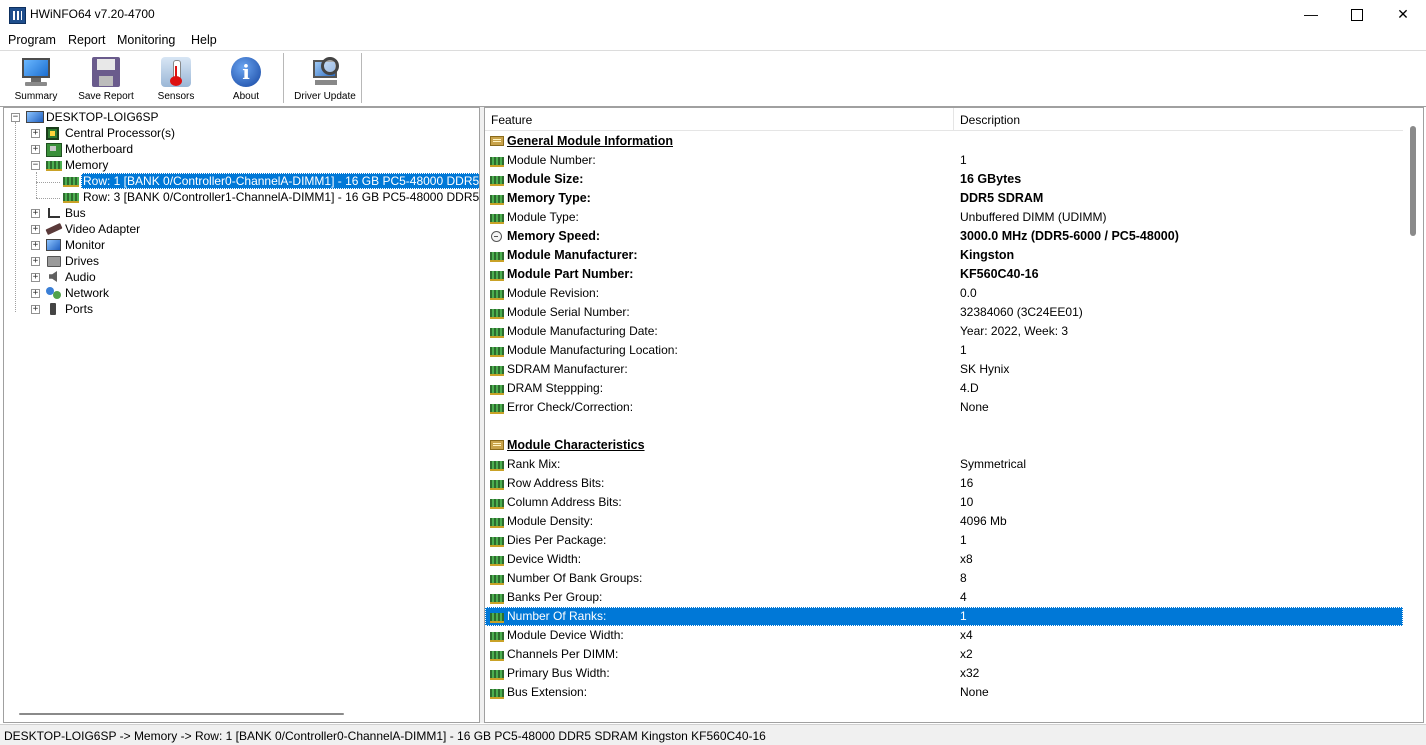 The height and width of the screenshot is (745, 1426). What do you see at coordinates (944, 255) in the screenshot?
I see `feature-row: Module Manufacturer: Kingston` at bounding box center [944, 255].